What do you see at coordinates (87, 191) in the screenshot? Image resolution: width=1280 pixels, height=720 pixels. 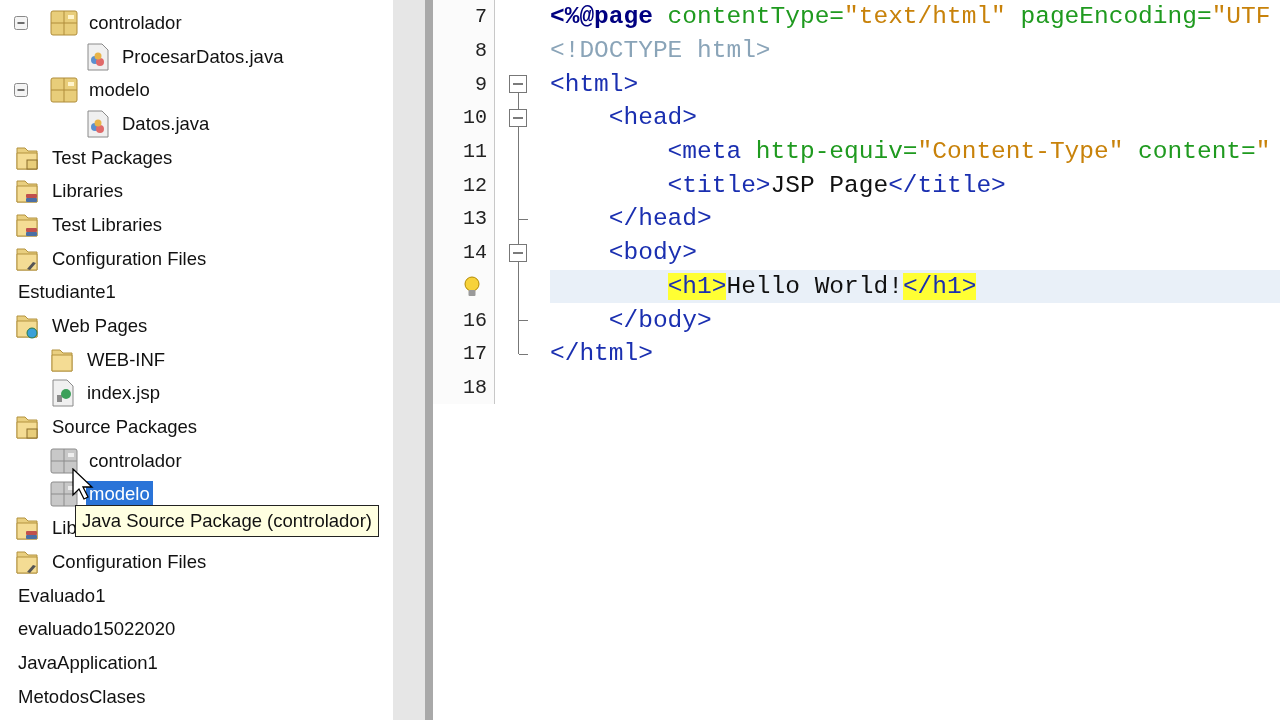 I see `tree-item: Libraries` at bounding box center [87, 191].